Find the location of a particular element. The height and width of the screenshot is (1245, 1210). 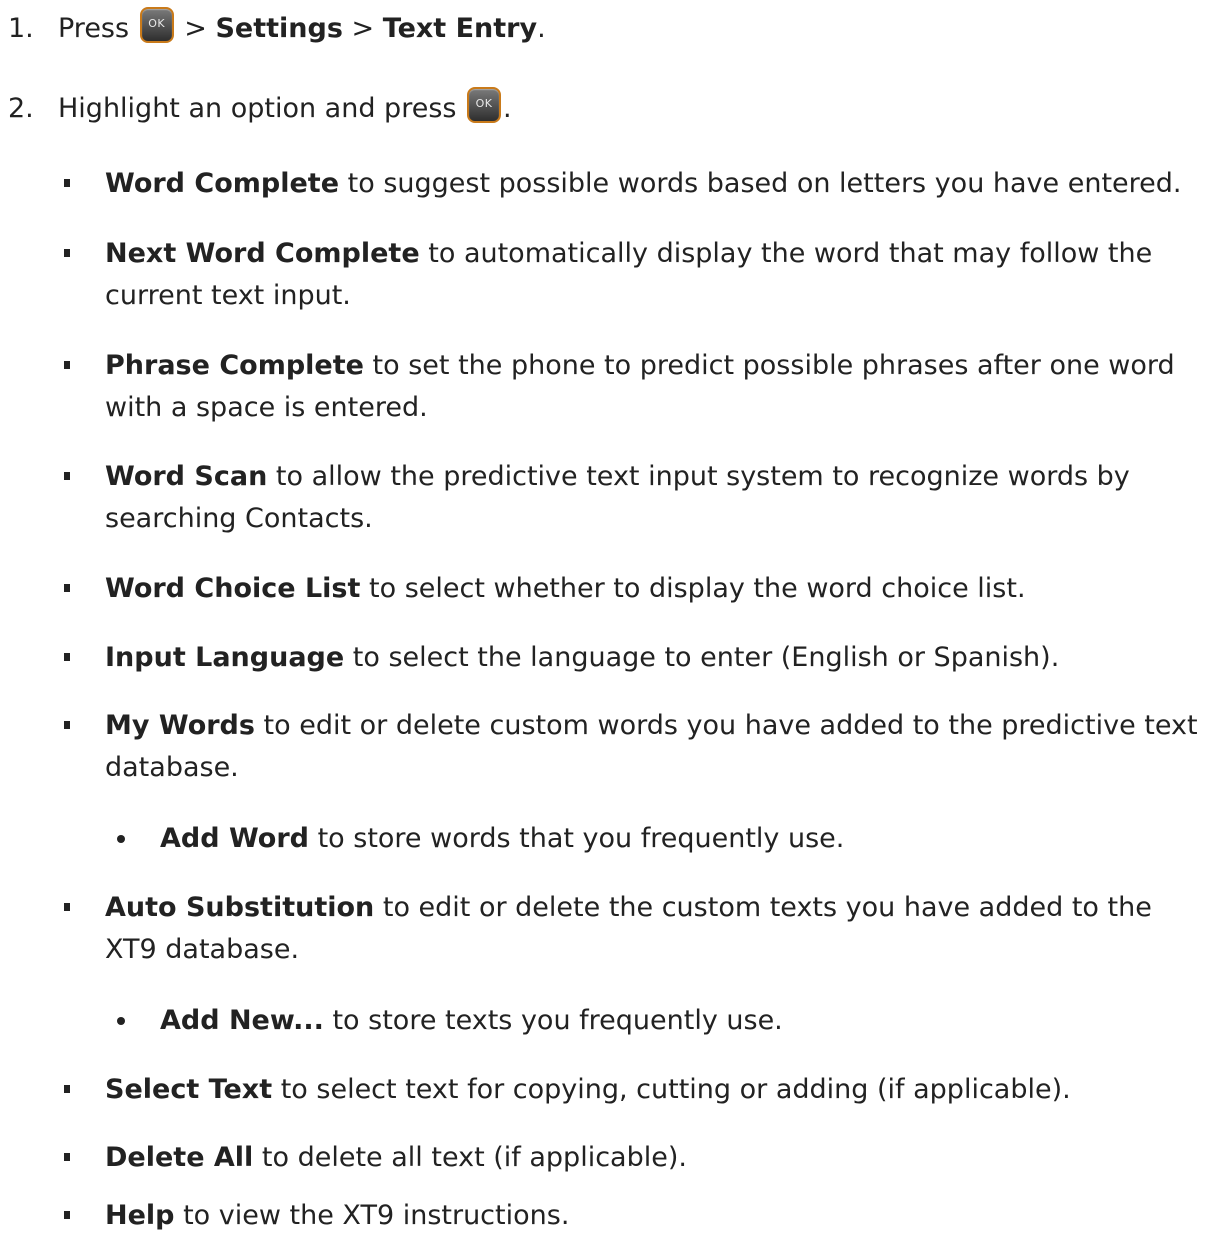

option-item: Help to view the XT9 instructions. is located at coordinates (634, 1216).